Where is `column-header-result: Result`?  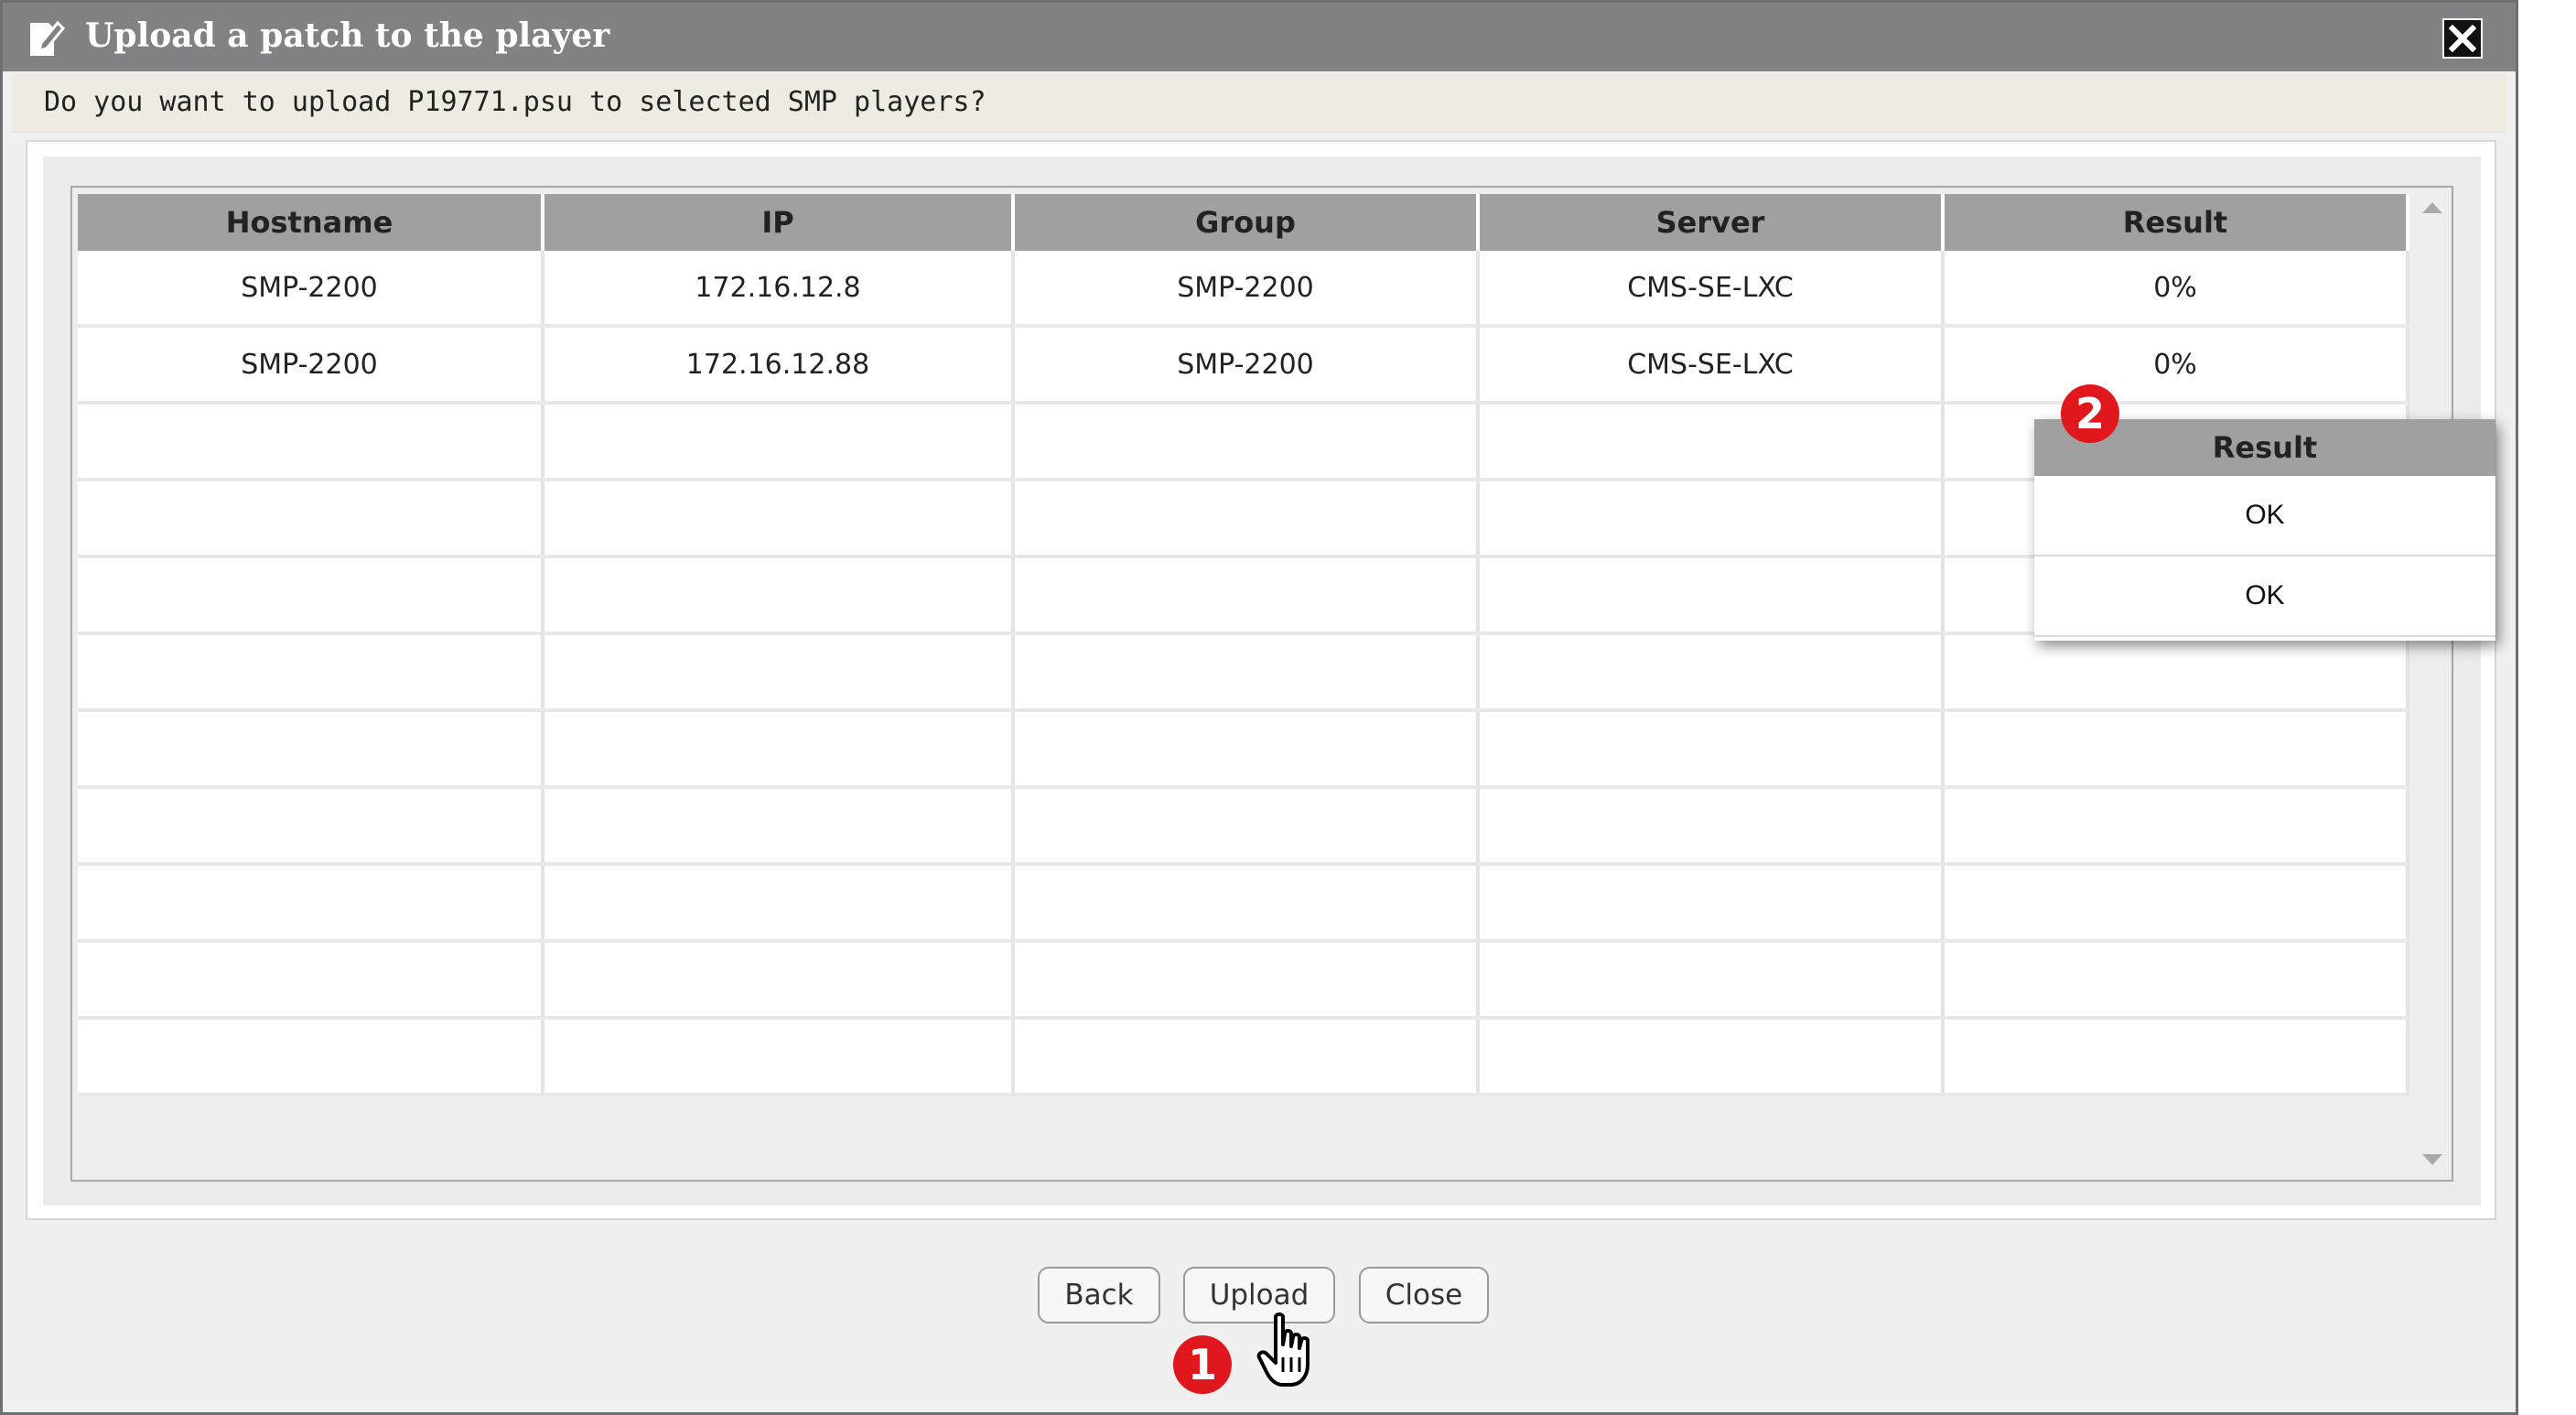
column-header-result: Result is located at coordinates (2176, 222).